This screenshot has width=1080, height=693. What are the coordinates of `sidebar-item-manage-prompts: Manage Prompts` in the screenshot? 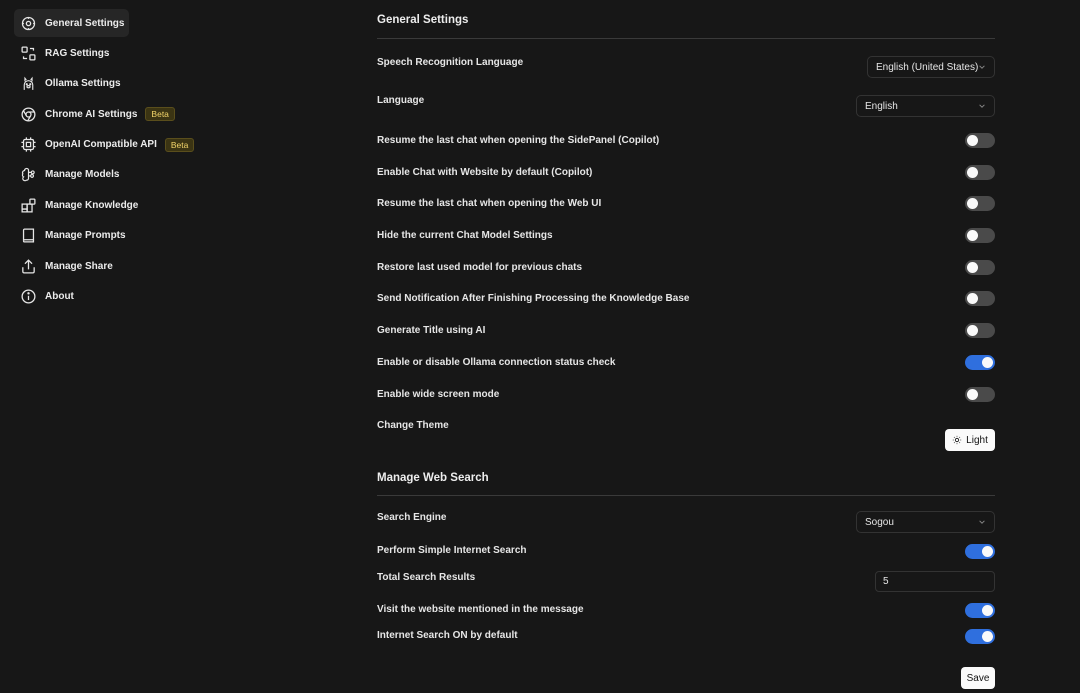 It's located at (129, 236).